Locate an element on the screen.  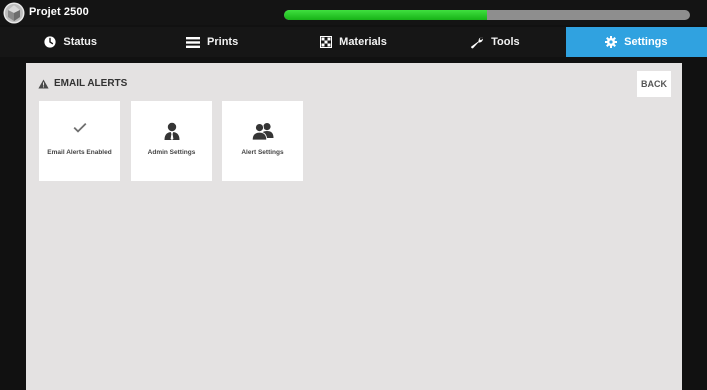
gear-icon is located at coordinates (611, 42).